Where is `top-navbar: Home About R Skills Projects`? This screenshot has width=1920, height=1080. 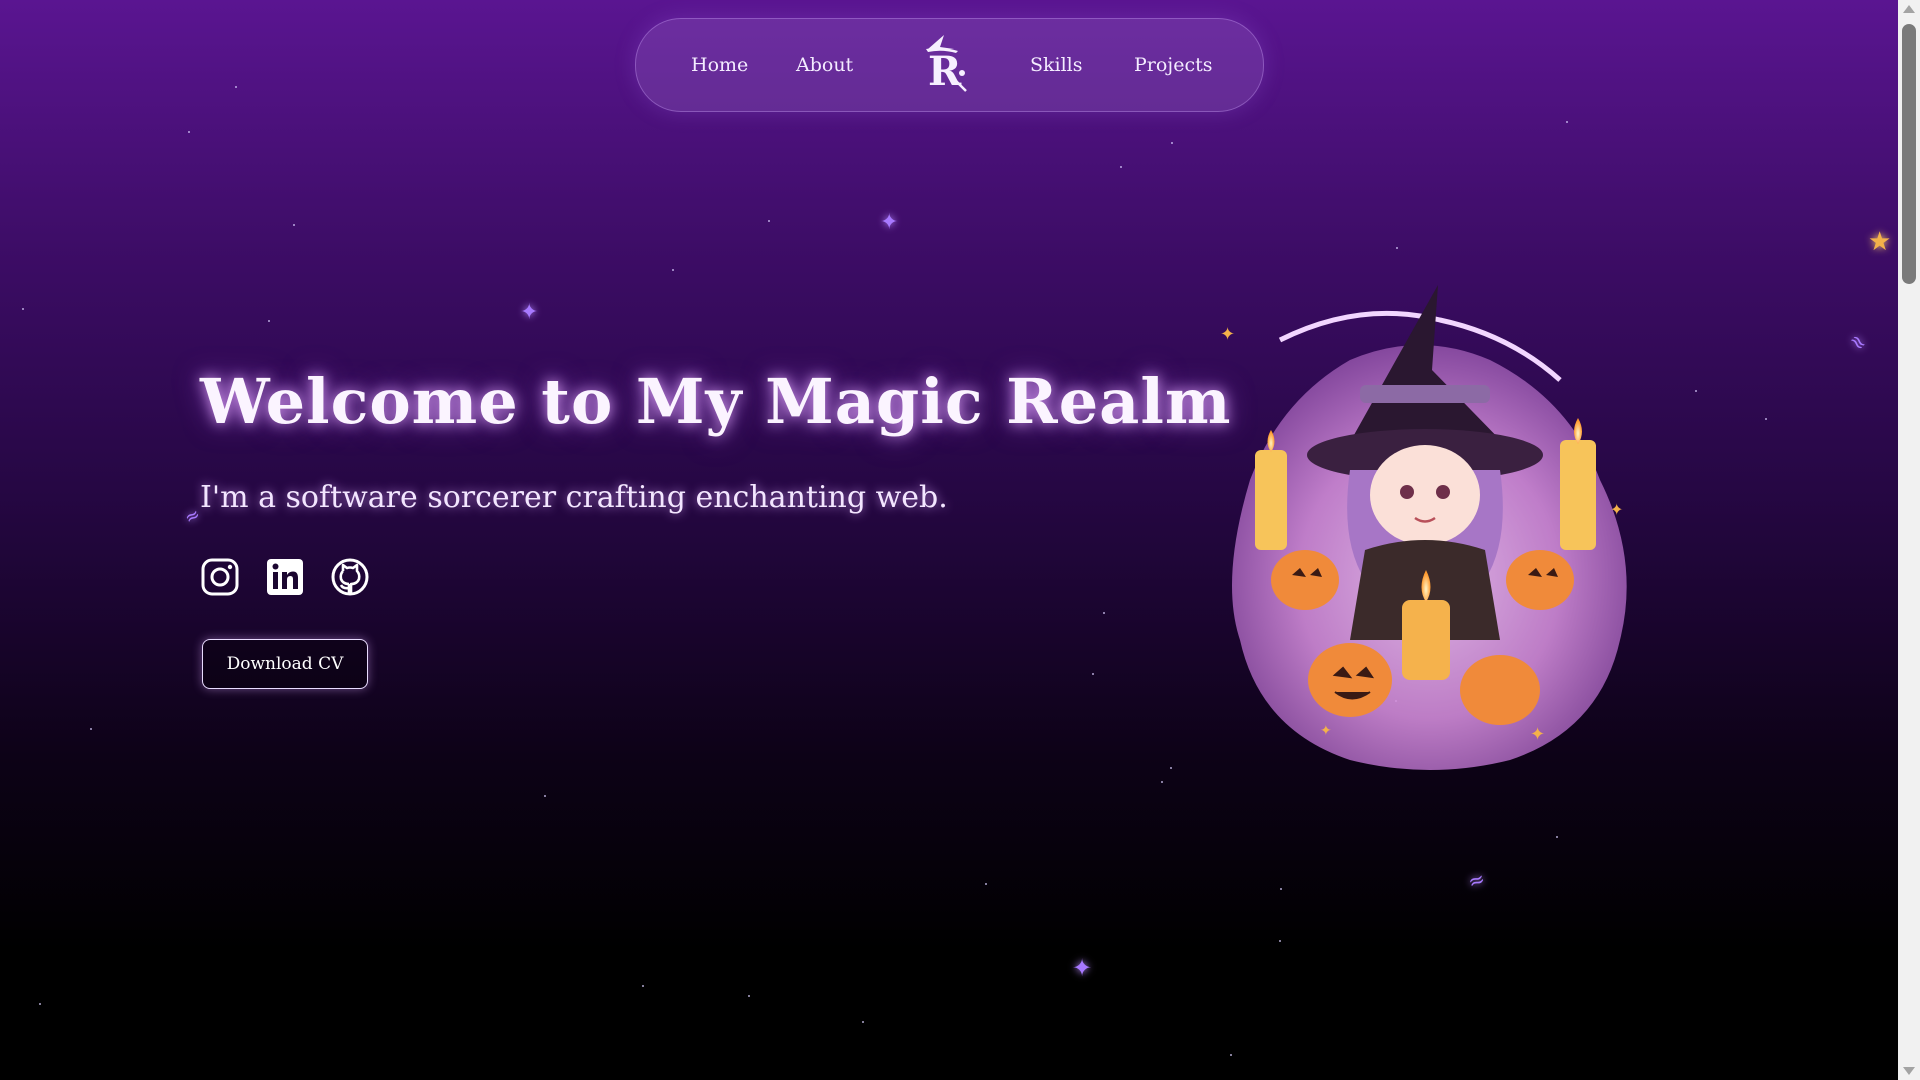 top-navbar: Home About R Skills Projects is located at coordinates (949, 65).